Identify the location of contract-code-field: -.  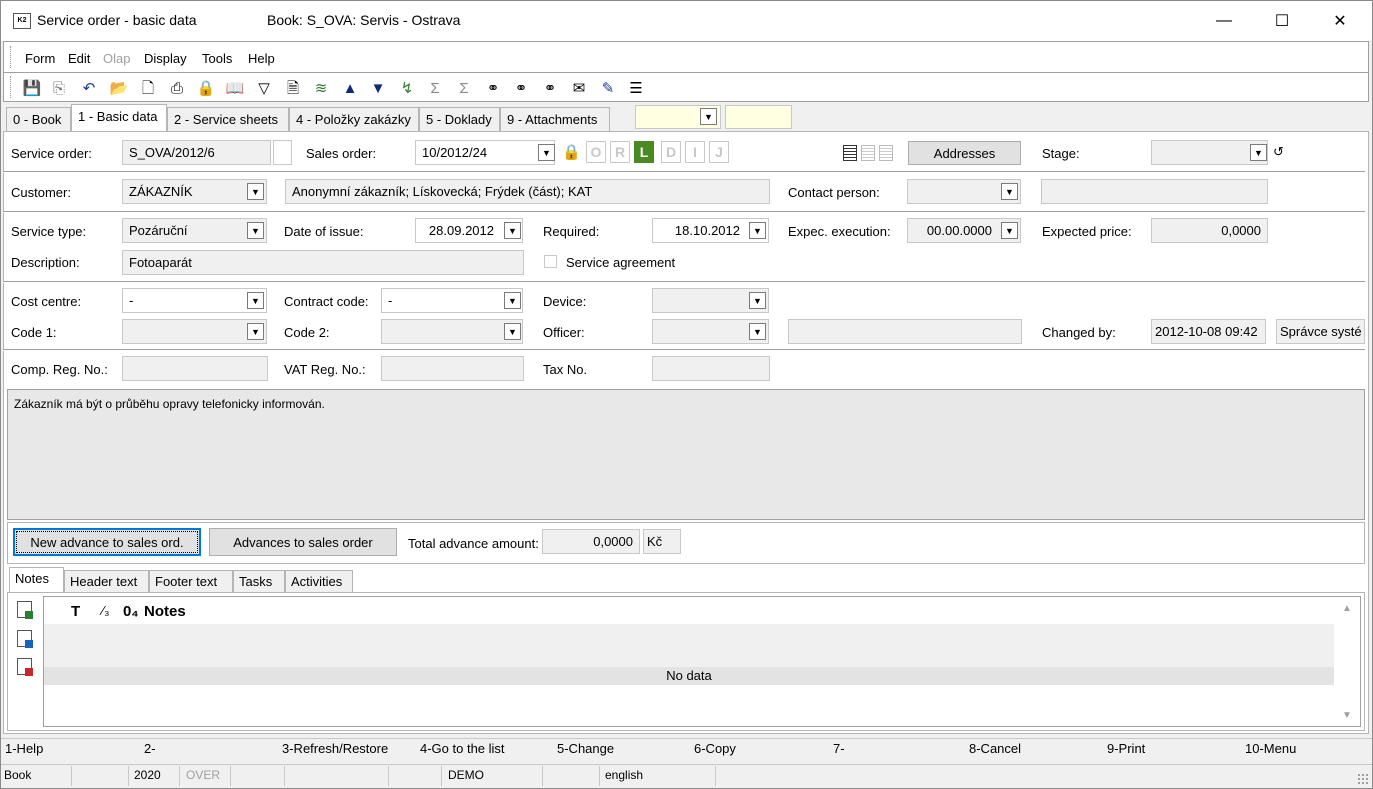
(452, 300).